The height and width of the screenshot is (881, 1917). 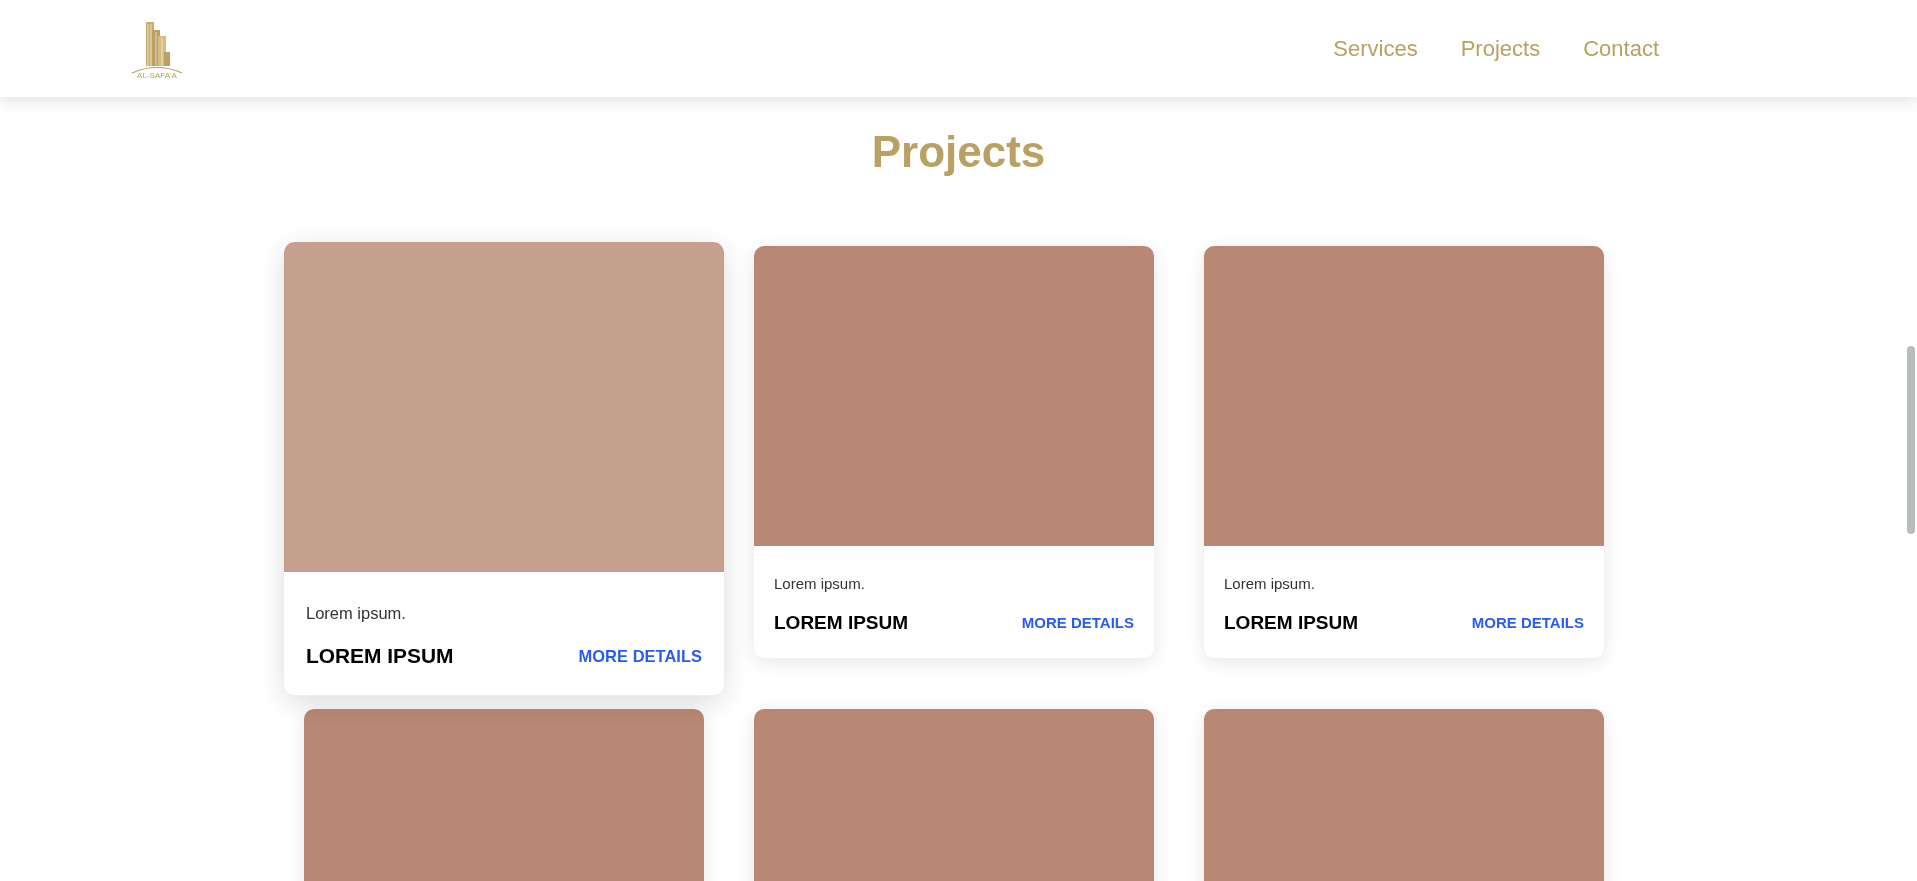 What do you see at coordinates (958, 152) in the screenshot?
I see `section-title: Projects` at bounding box center [958, 152].